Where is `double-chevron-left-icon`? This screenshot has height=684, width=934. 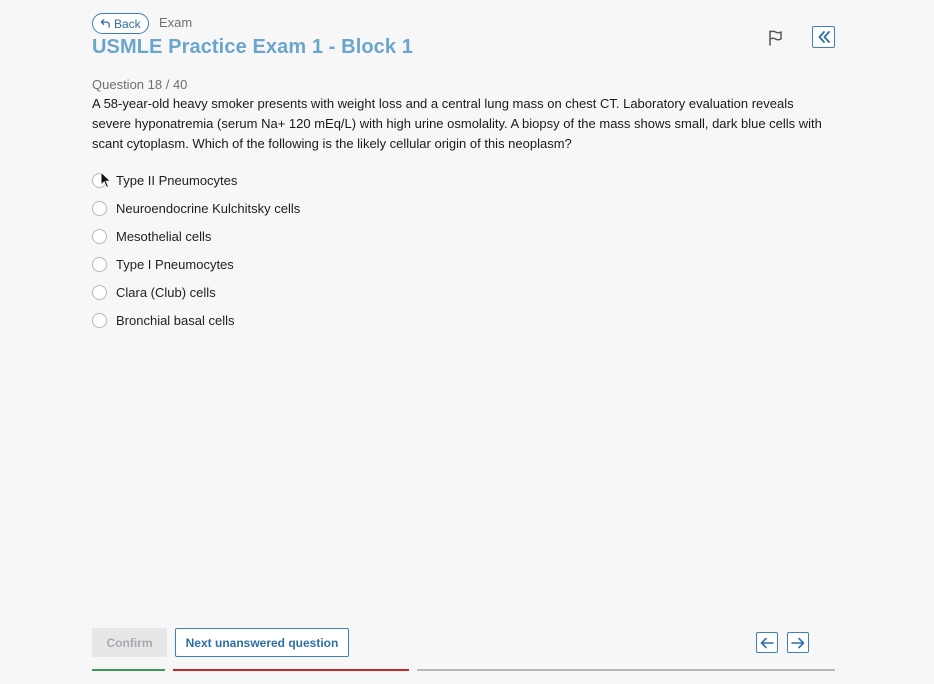
double-chevron-left-icon is located at coordinates (824, 37).